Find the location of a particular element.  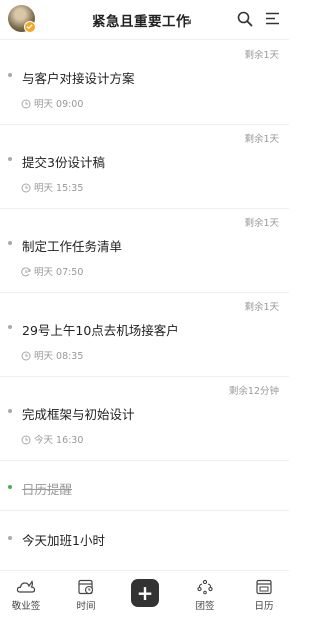

reminder-time: 明天 08:35 is located at coordinates (52, 355).